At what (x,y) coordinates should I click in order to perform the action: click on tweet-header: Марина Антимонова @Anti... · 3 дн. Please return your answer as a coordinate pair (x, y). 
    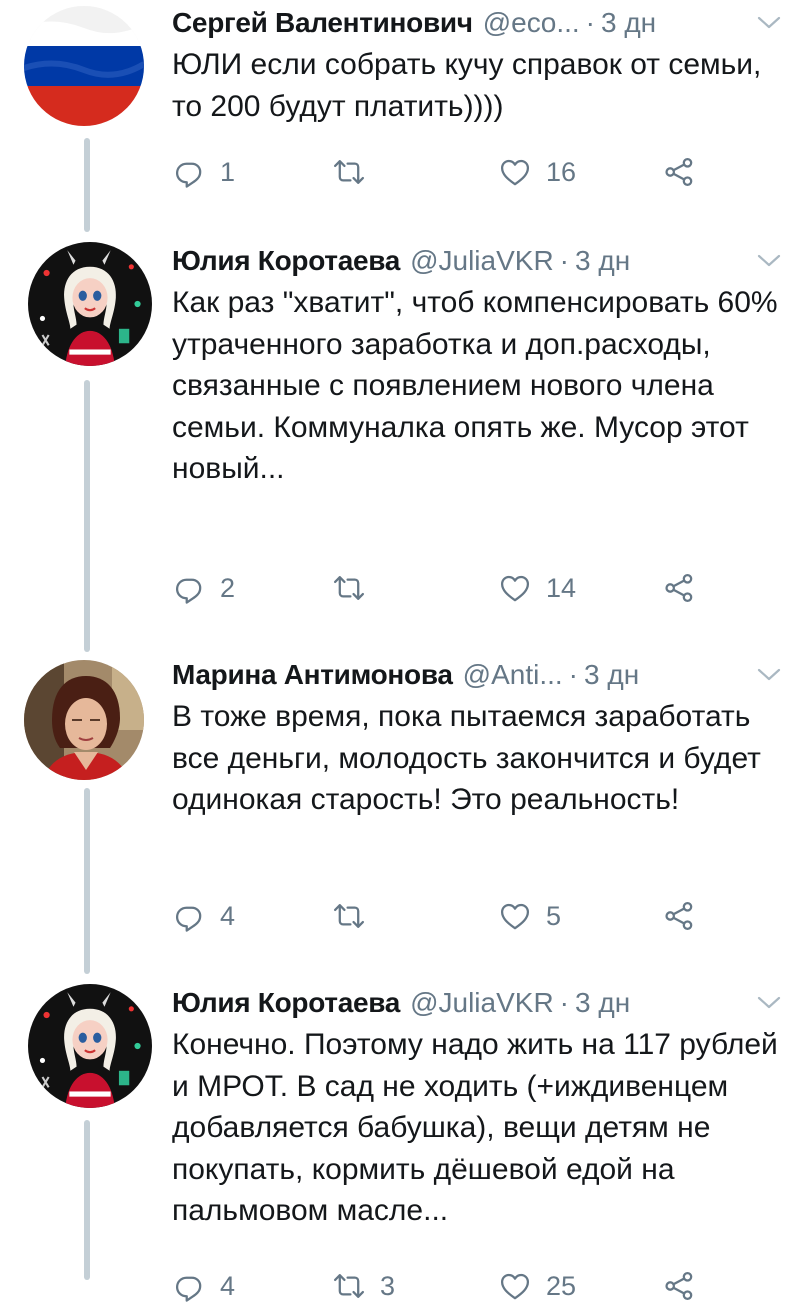
    Looking at the image, I should click on (477, 675).